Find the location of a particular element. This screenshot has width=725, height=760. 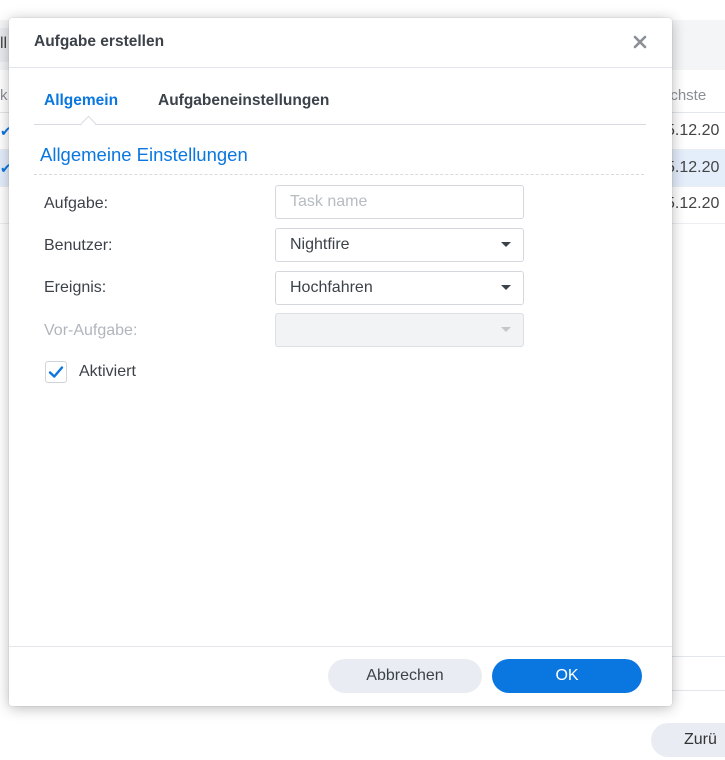

section-divider is located at coordinates (339, 174).